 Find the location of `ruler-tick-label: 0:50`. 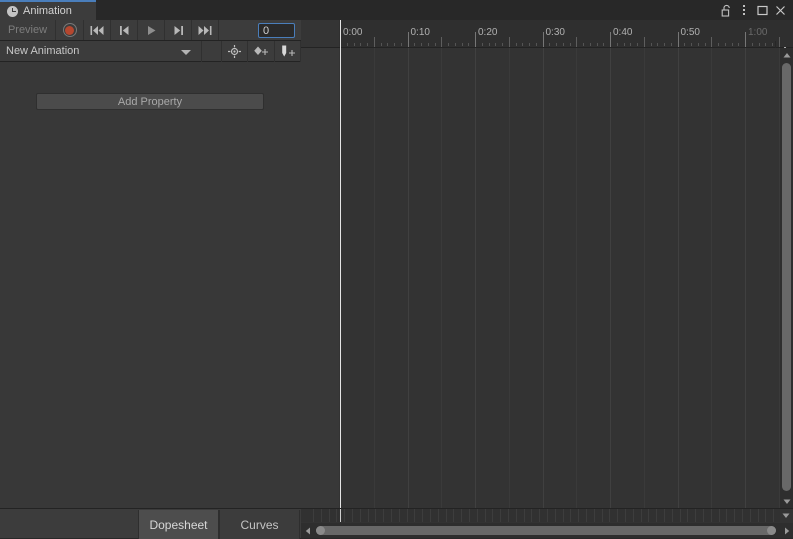

ruler-tick-label: 0:50 is located at coordinates (690, 32).